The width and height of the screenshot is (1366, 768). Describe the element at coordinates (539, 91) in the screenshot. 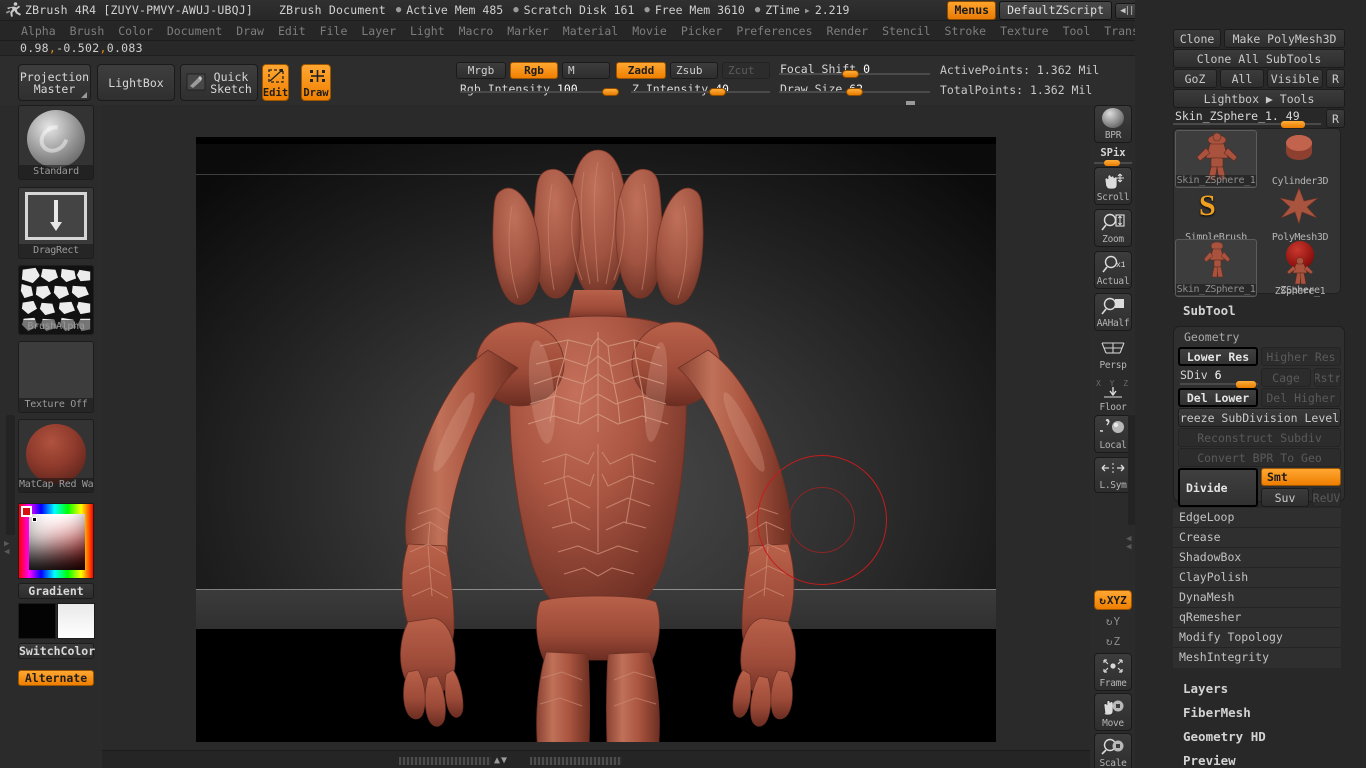

I see `rgb-intensity-slider` at that location.